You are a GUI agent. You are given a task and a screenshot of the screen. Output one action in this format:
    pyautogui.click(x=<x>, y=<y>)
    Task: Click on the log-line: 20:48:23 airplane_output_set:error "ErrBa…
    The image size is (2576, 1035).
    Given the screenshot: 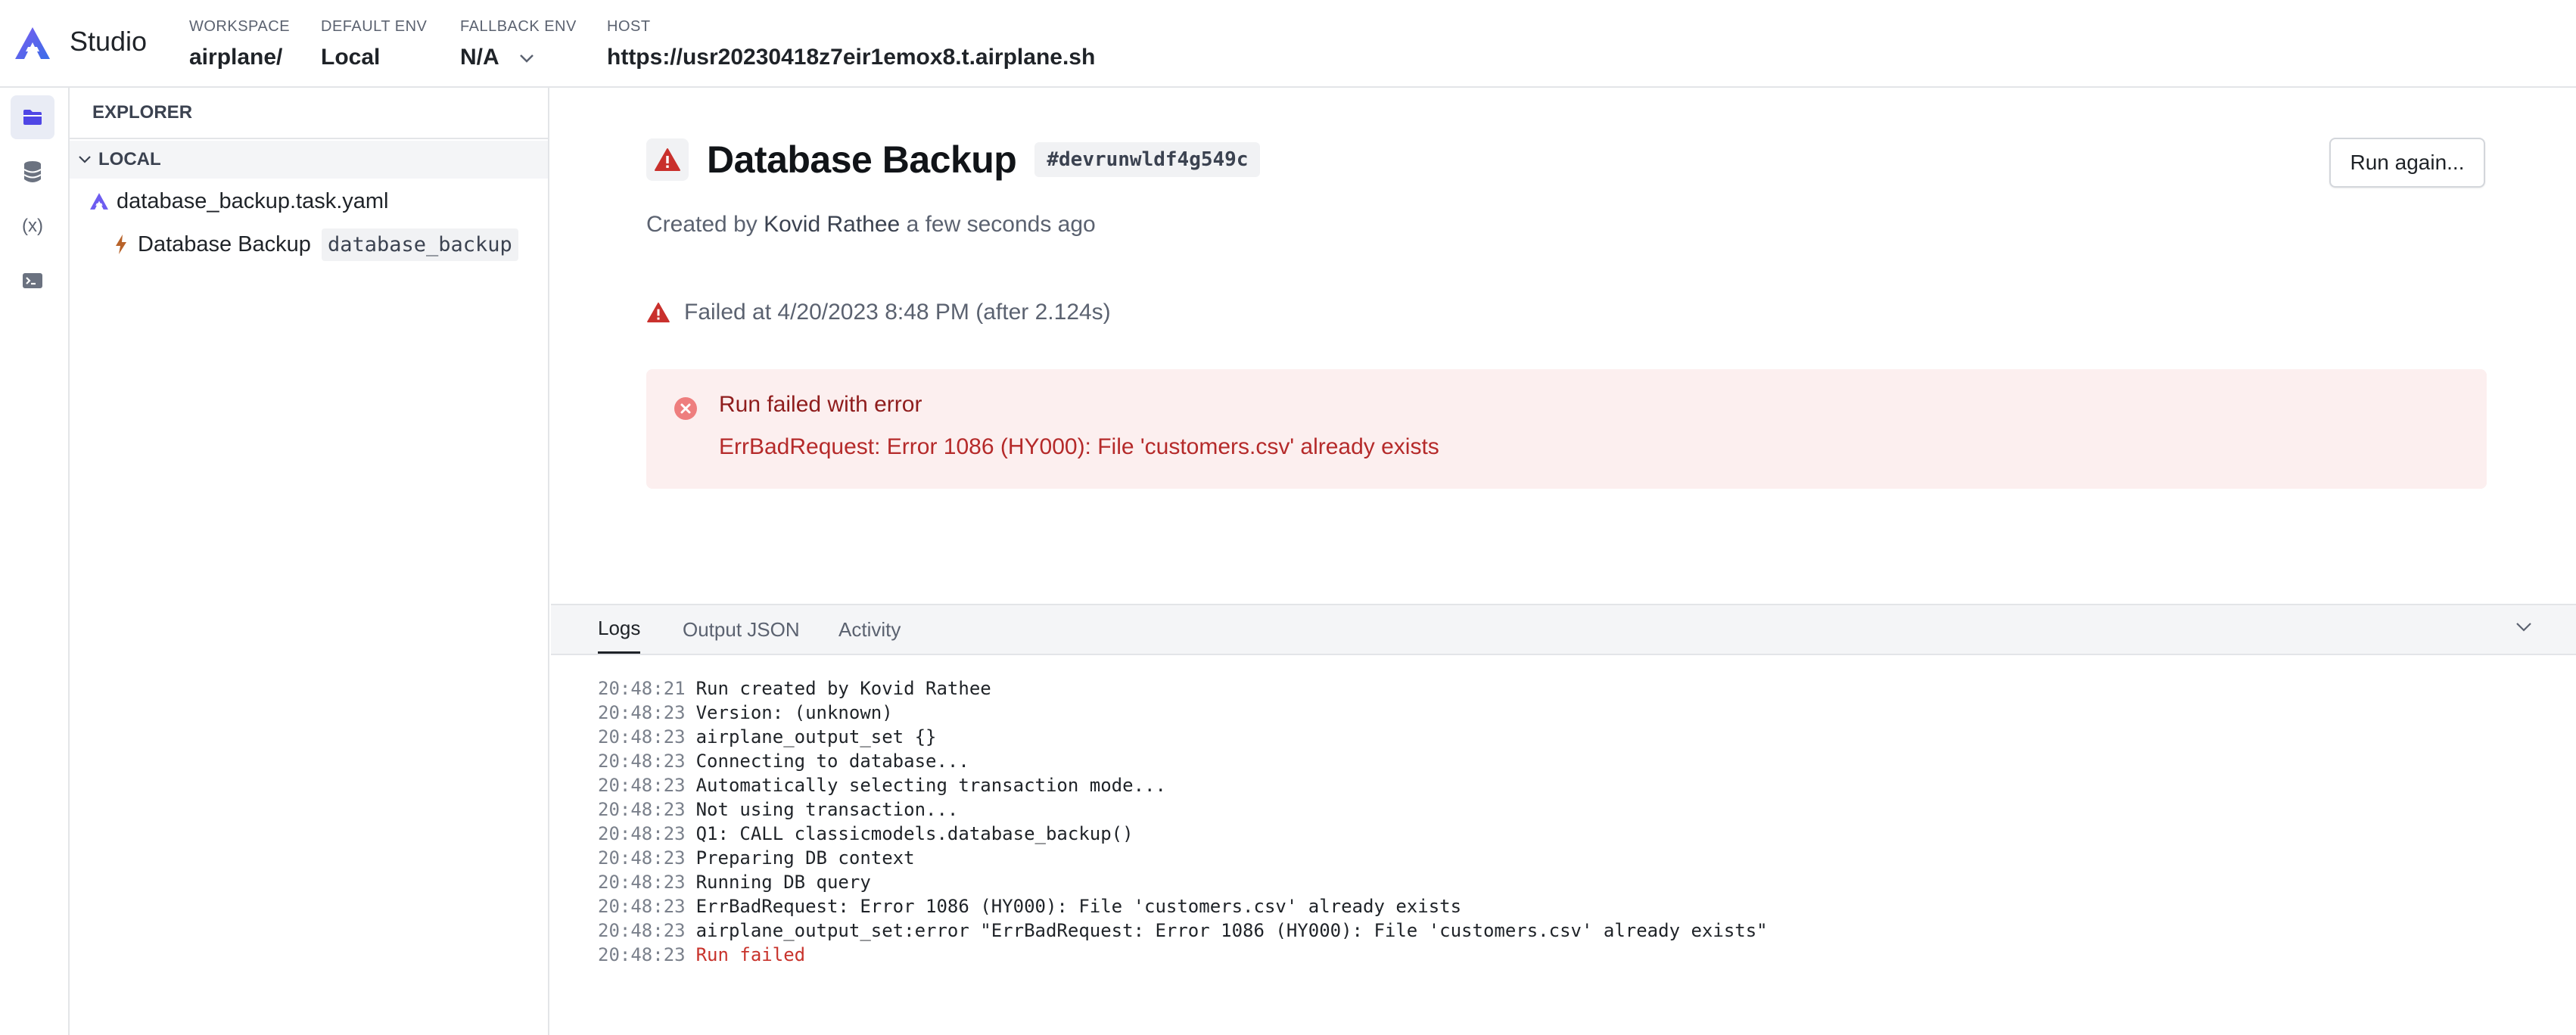 What is the action you would take?
    pyautogui.click(x=1183, y=930)
    